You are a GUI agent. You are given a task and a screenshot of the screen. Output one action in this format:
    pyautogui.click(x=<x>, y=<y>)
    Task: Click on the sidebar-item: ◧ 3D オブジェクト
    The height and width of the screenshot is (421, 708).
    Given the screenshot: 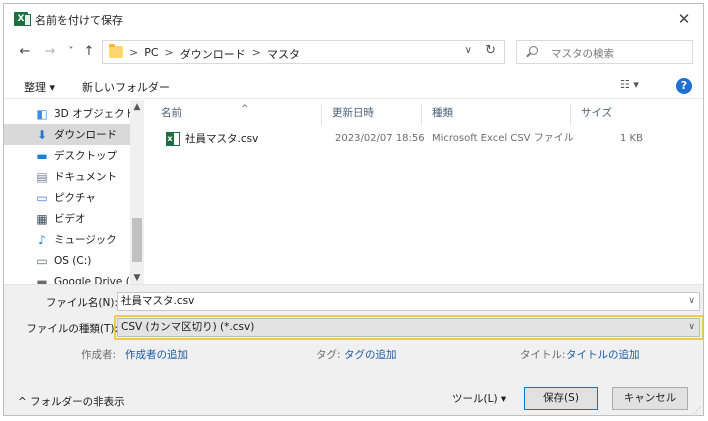 What is the action you would take?
    pyautogui.click(x=67, y=113)
    